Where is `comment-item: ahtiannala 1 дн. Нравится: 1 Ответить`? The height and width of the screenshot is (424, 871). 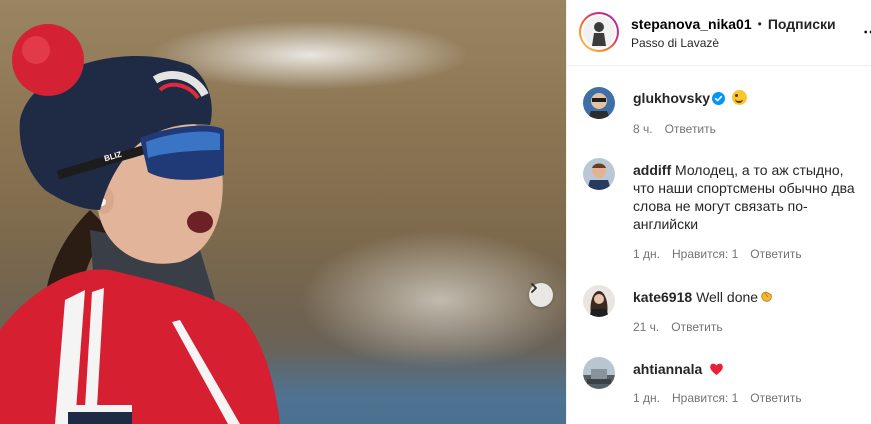 comment-item: ahtiannala 1 дн. Нравится: 1 Ответить is located at coordinates (723, 382).